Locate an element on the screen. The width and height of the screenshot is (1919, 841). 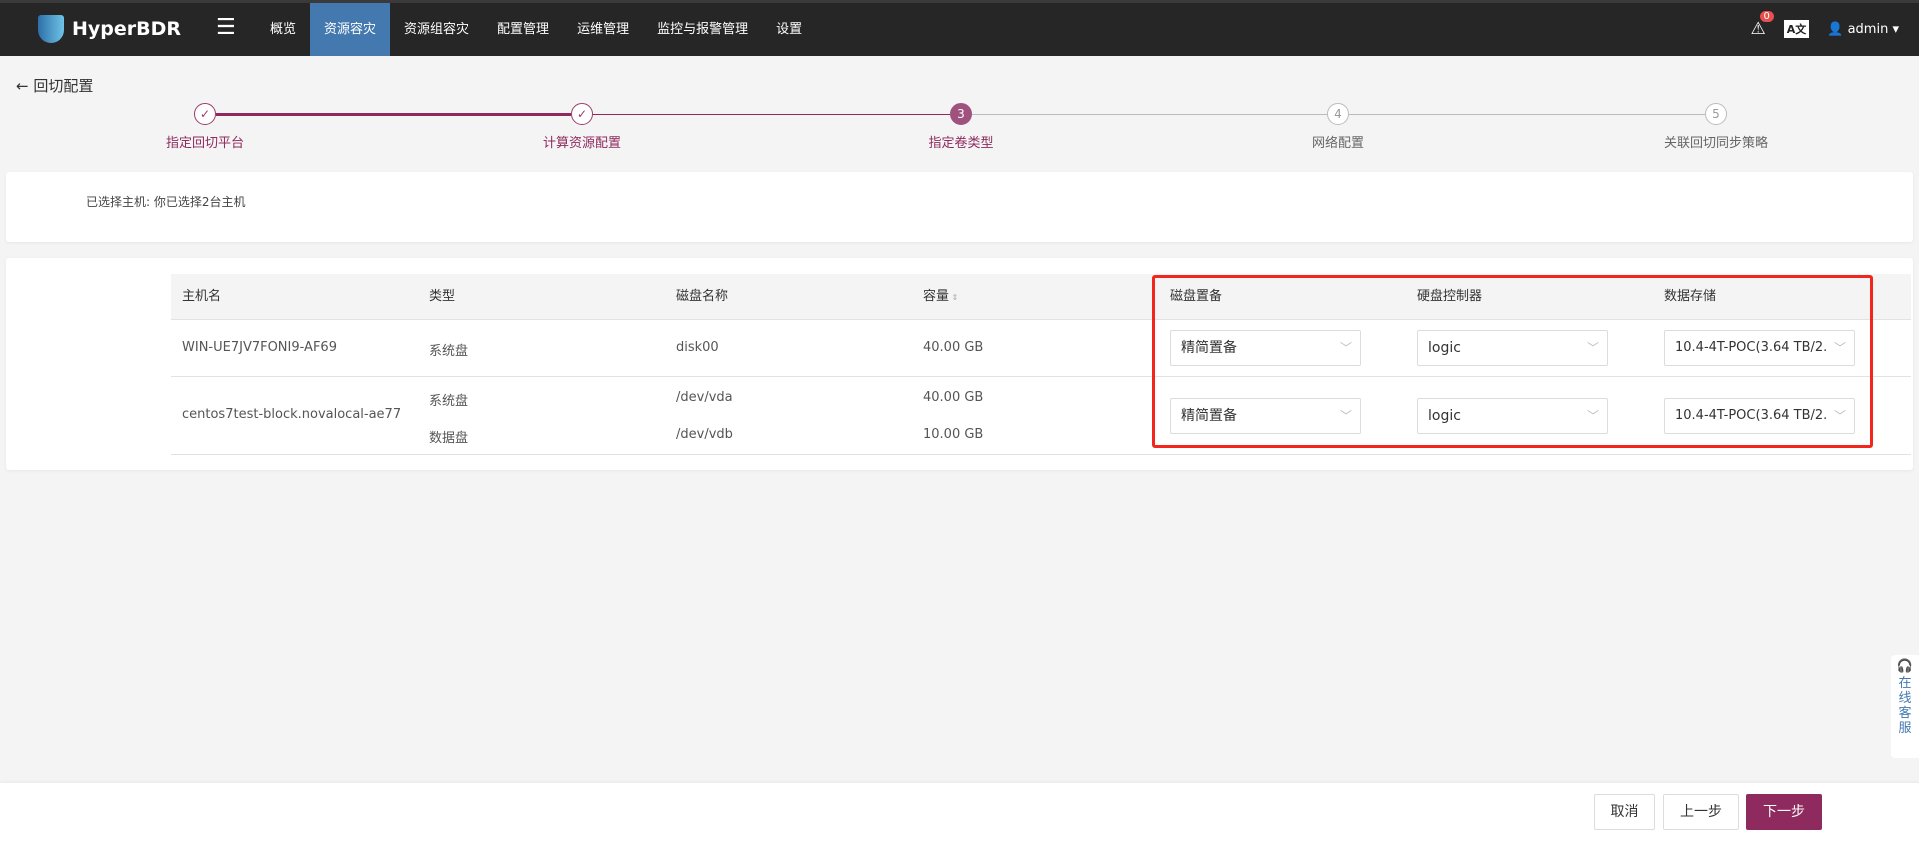
step-1-check-icon: ✓ is located at coordinates (205, 114).